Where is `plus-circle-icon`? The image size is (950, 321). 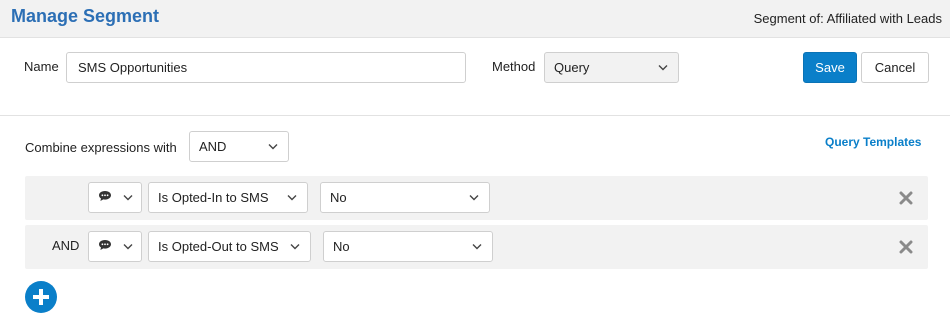 plus-circle-icon is located at coordinates (41, 297).